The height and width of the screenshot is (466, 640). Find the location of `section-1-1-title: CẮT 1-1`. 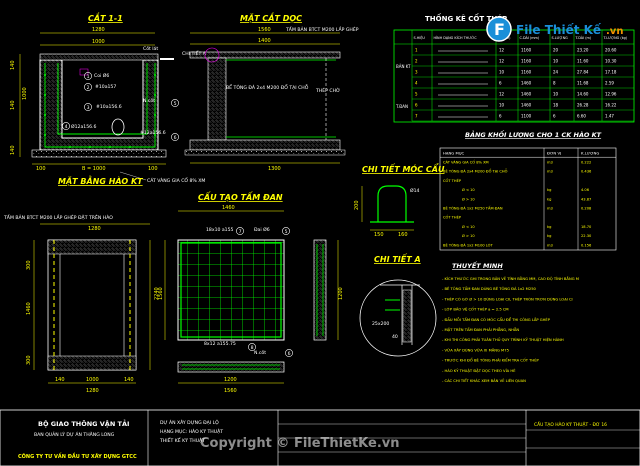

section-1-1-title: CẮT 1-1 is located at coordinates (105, 17).